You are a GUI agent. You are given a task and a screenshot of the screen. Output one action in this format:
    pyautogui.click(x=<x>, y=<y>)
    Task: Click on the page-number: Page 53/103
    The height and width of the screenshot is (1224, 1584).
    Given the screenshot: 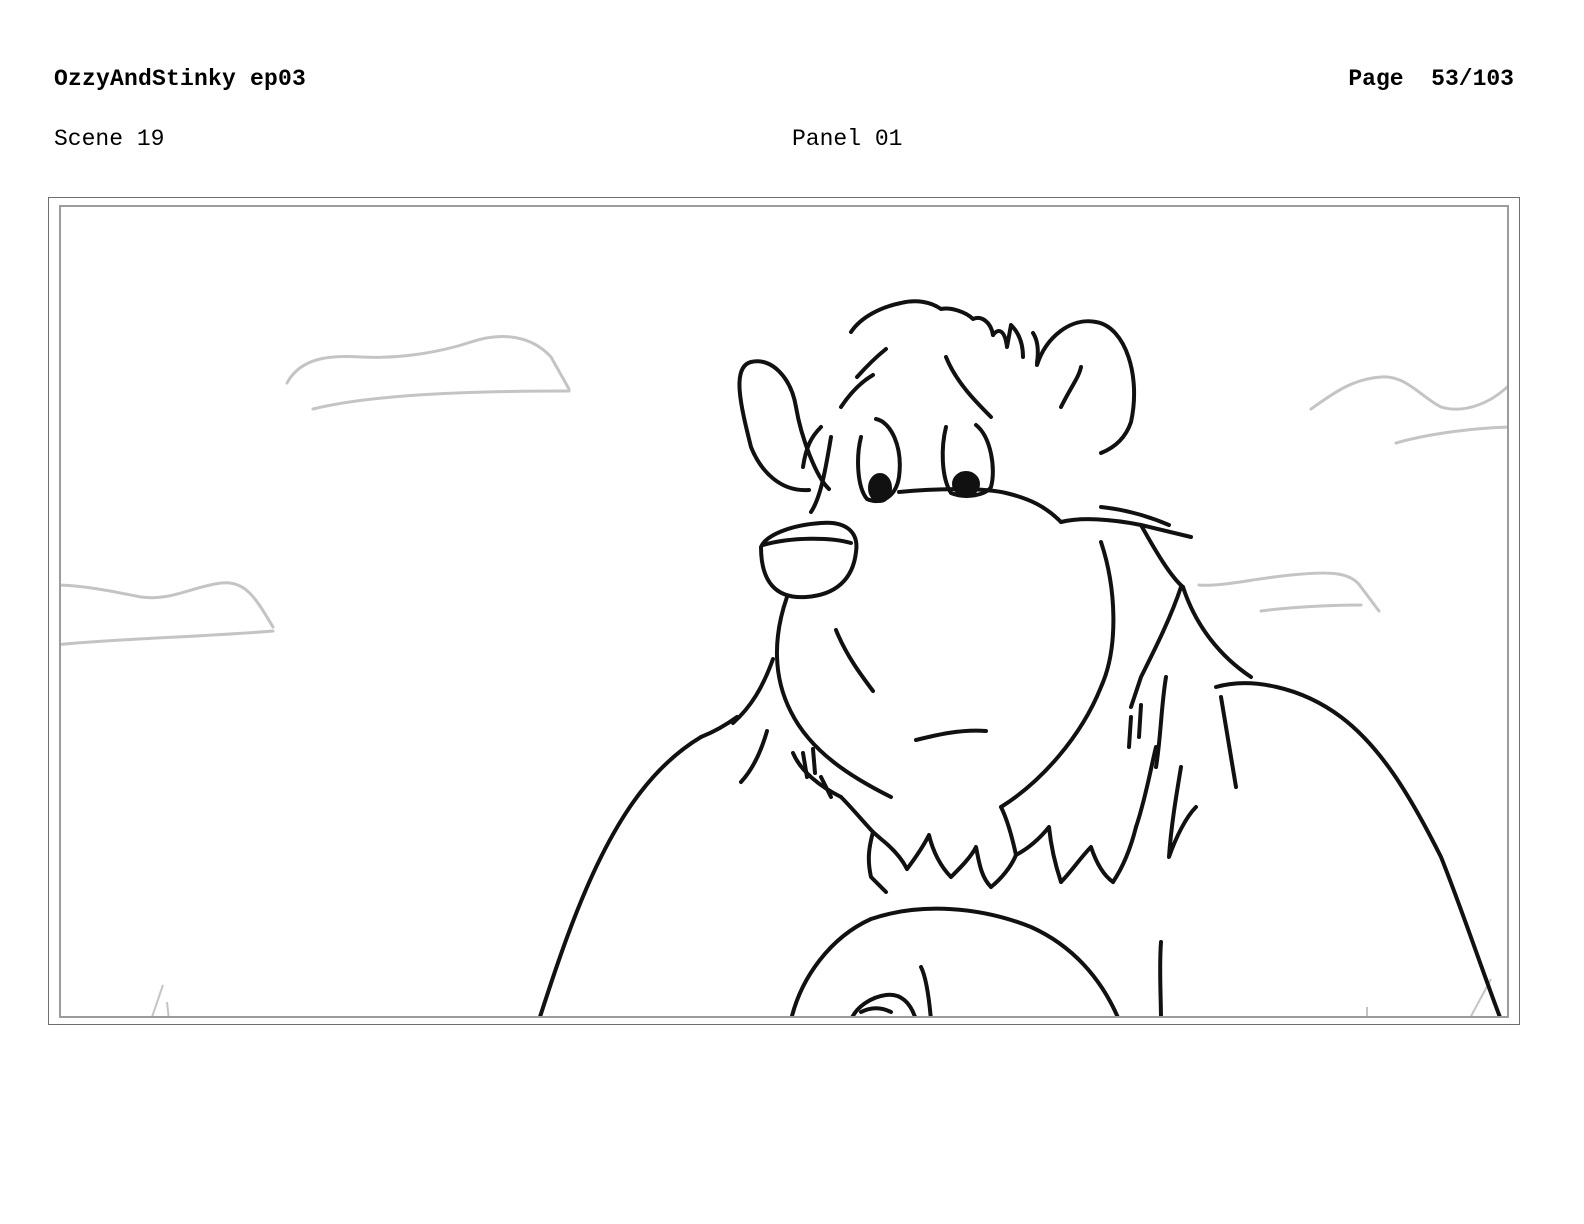 What is the action you would take?
    pyautogui.click(x=1431, y=79)
    